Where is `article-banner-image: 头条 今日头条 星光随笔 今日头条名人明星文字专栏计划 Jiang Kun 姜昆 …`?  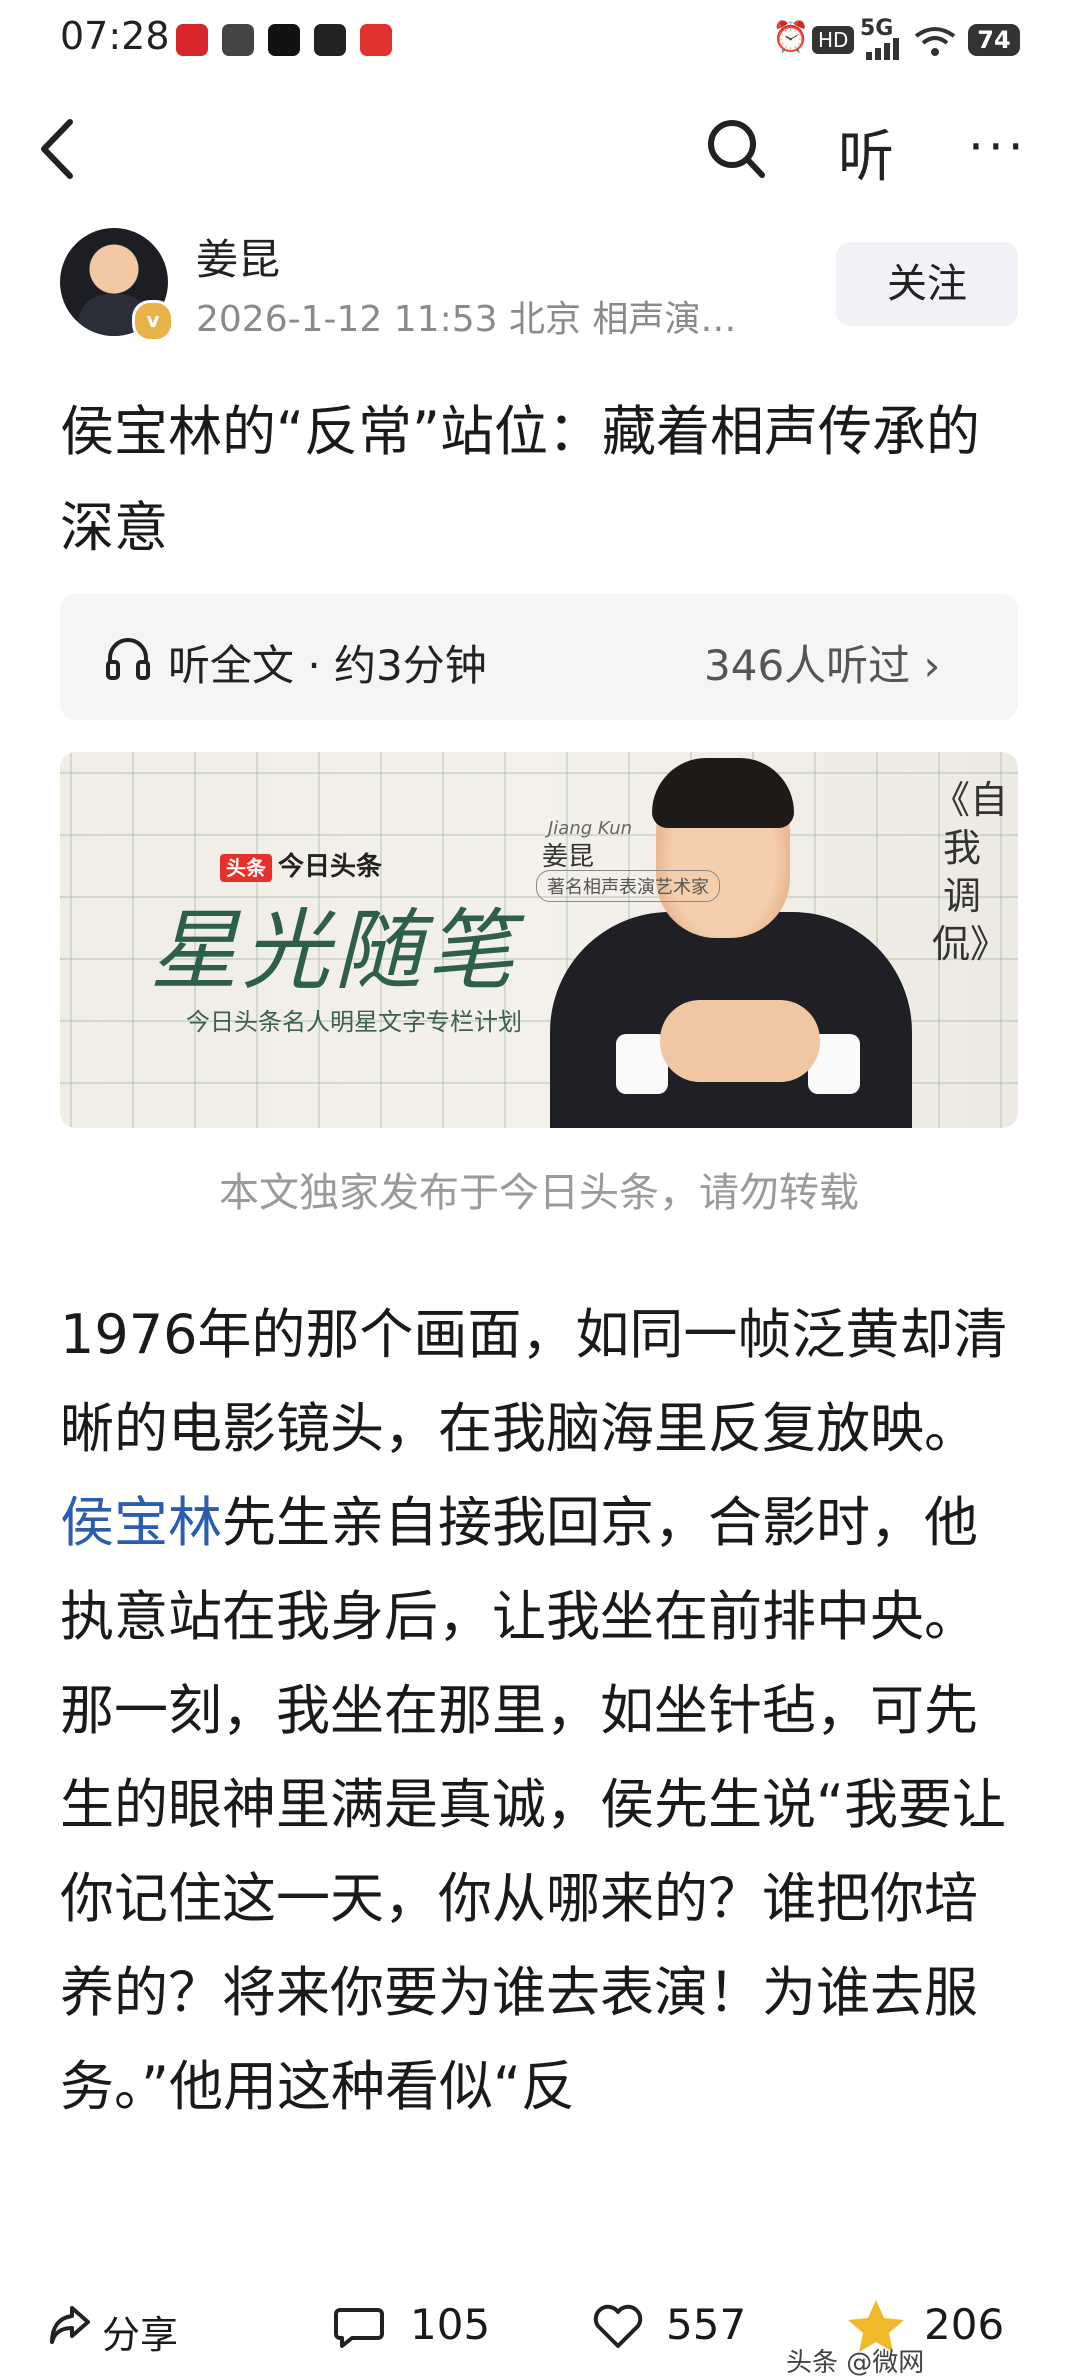
article-banner-image: 头条 今日头条 星光随笔 今日头条名人明星文字专栏计划 Jiang Kun 姜昆 … is located at coordinates (539, 940).